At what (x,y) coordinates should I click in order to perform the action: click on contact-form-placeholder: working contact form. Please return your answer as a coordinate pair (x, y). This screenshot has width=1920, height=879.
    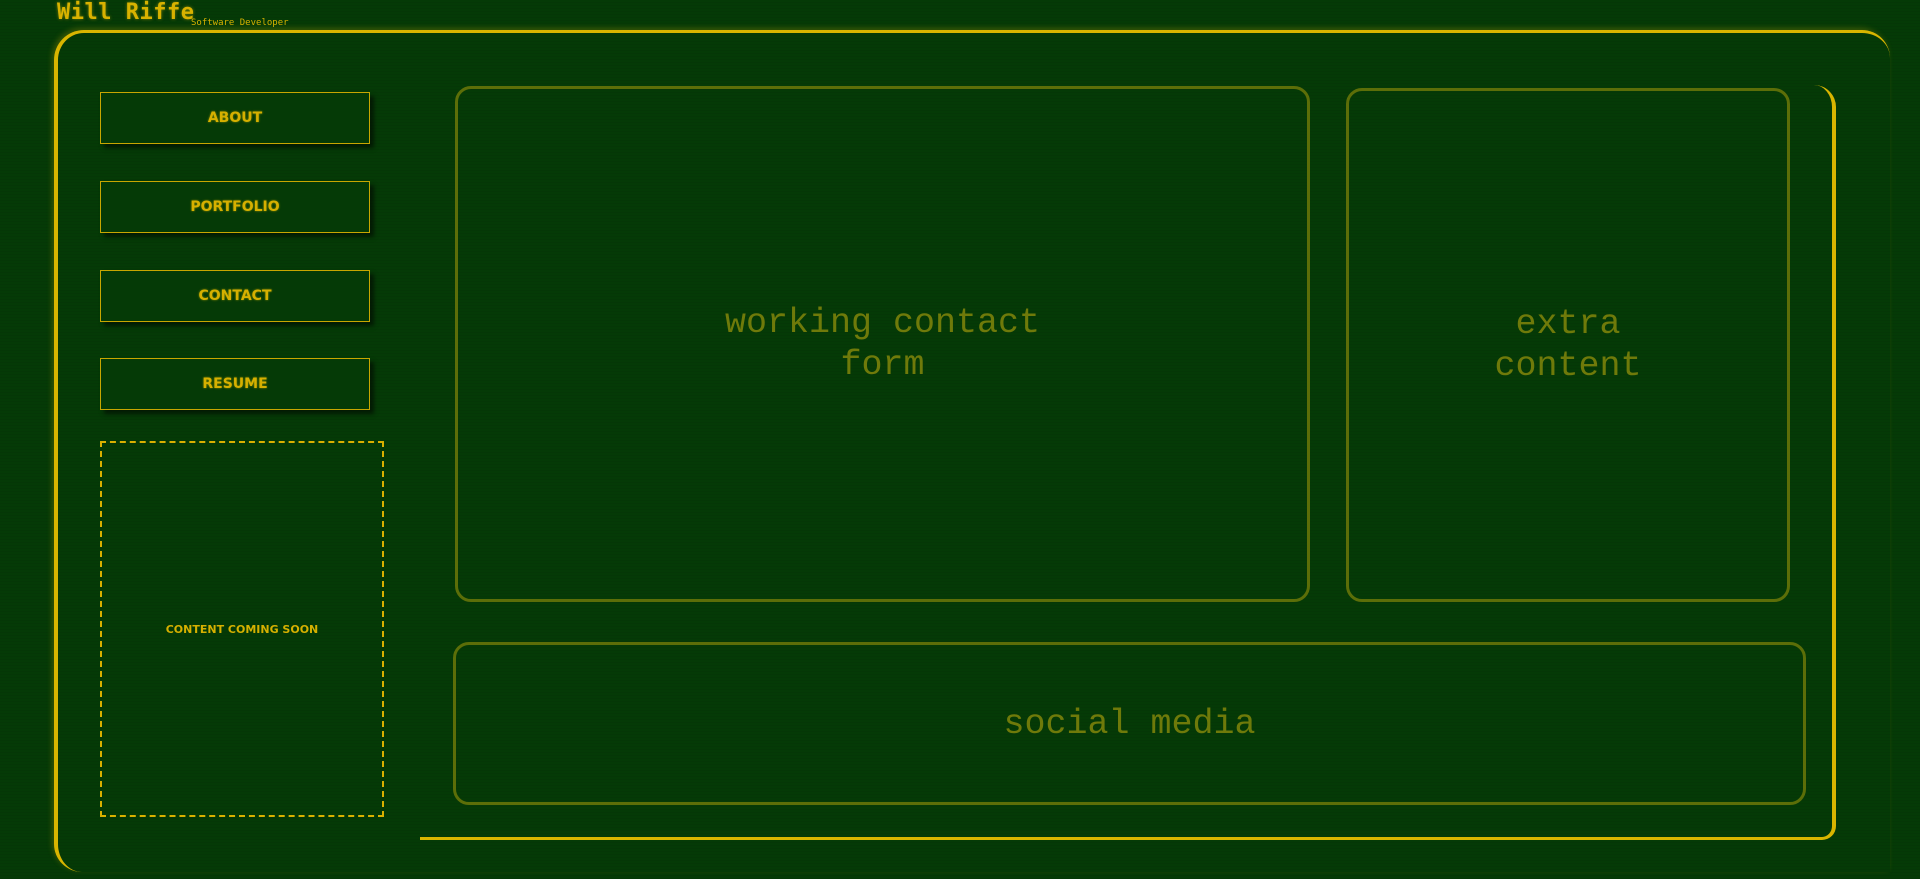
    Looking at the image, I should click on (882, 344).